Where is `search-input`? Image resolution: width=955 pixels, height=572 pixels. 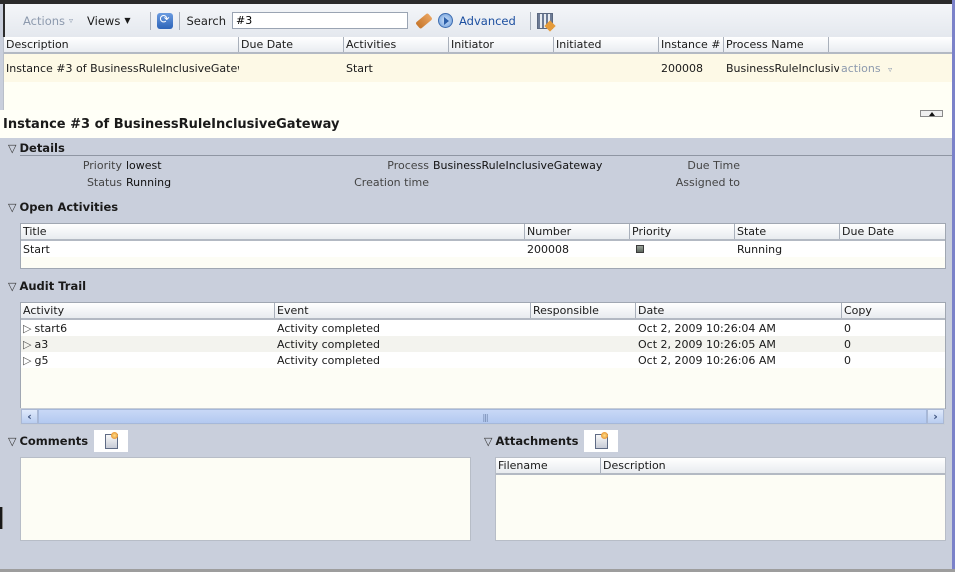
search-input is located at coordinates (320, 20).